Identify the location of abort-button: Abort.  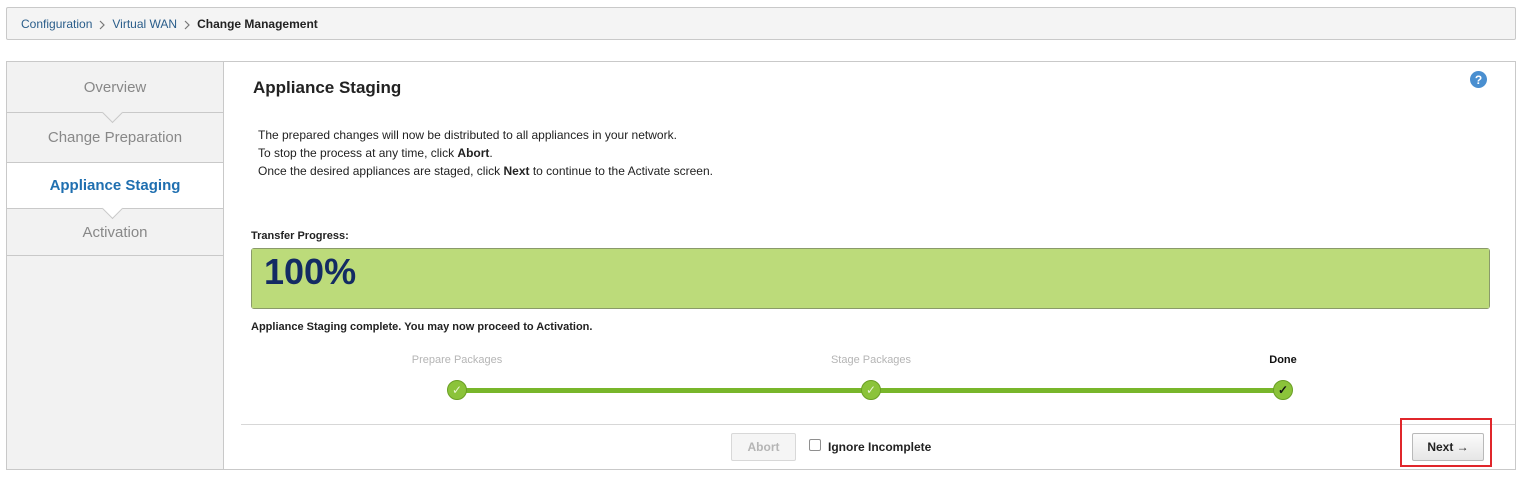
(763, 447).